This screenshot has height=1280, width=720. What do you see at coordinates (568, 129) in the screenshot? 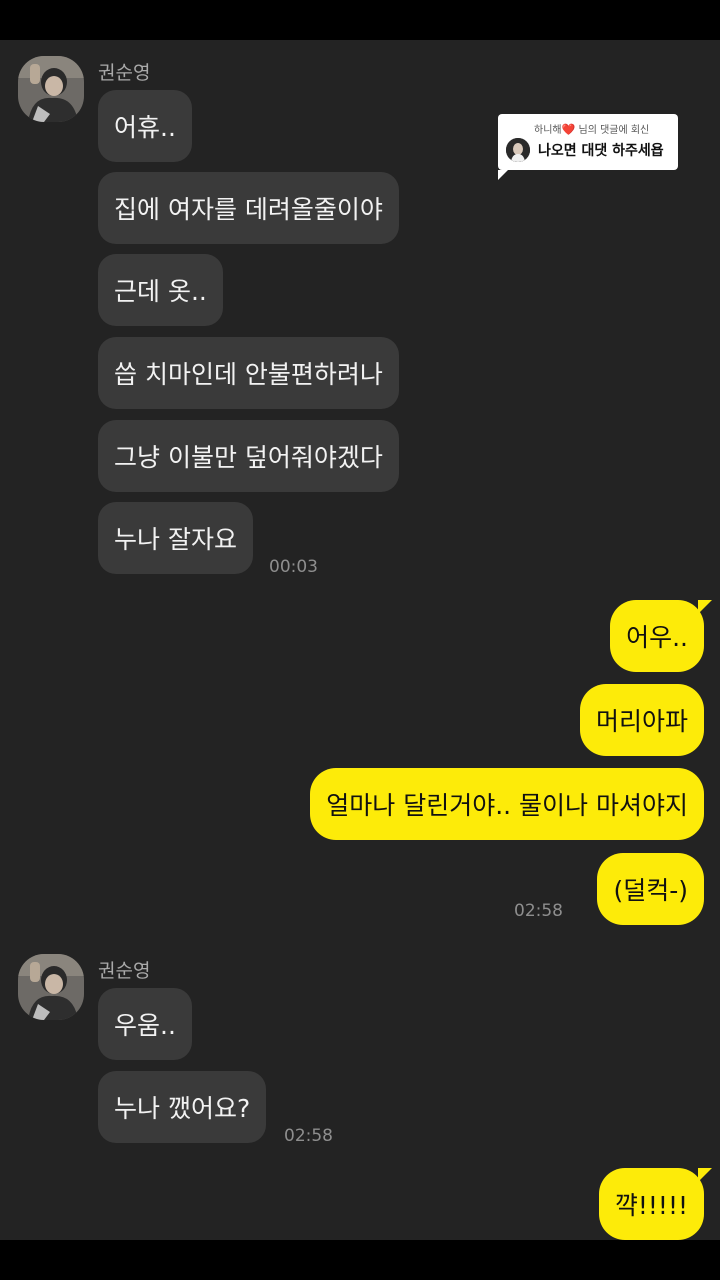
I see `heart-icon: ❤️` at bounding box center [568, 129].